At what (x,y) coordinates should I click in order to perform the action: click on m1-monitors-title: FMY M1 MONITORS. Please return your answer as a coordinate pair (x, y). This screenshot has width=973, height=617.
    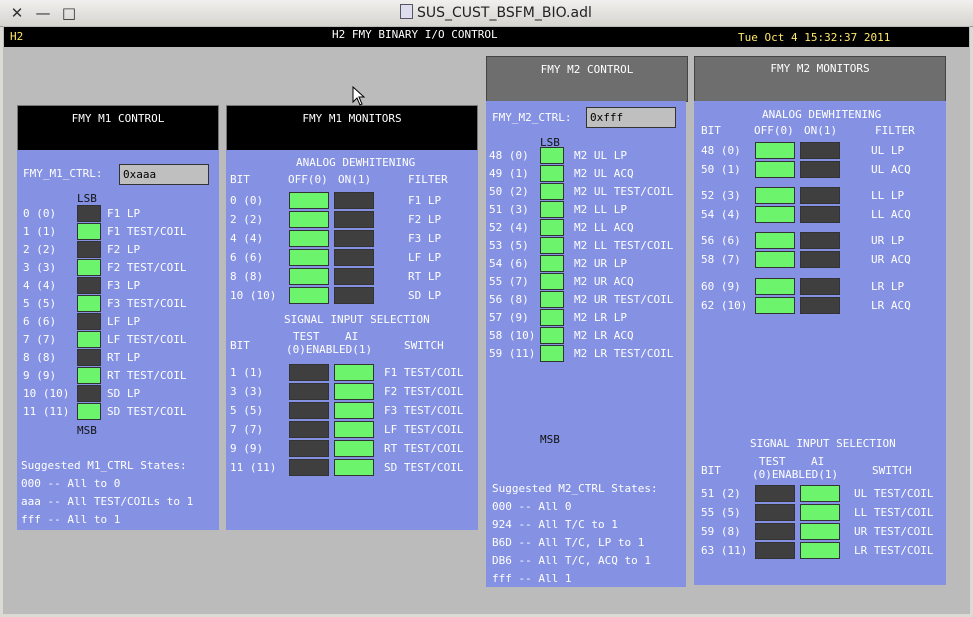
    Looking at the image, I should click on (352, 118).